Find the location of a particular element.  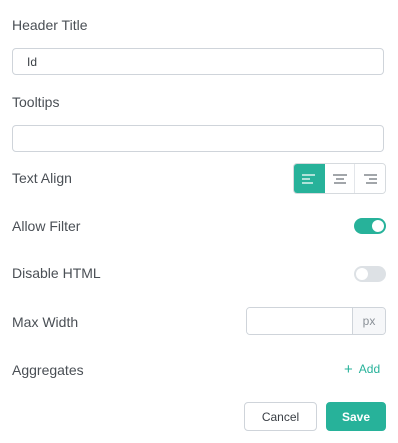

tooltips-label: Tooltips is located at coordinates (36, 102).